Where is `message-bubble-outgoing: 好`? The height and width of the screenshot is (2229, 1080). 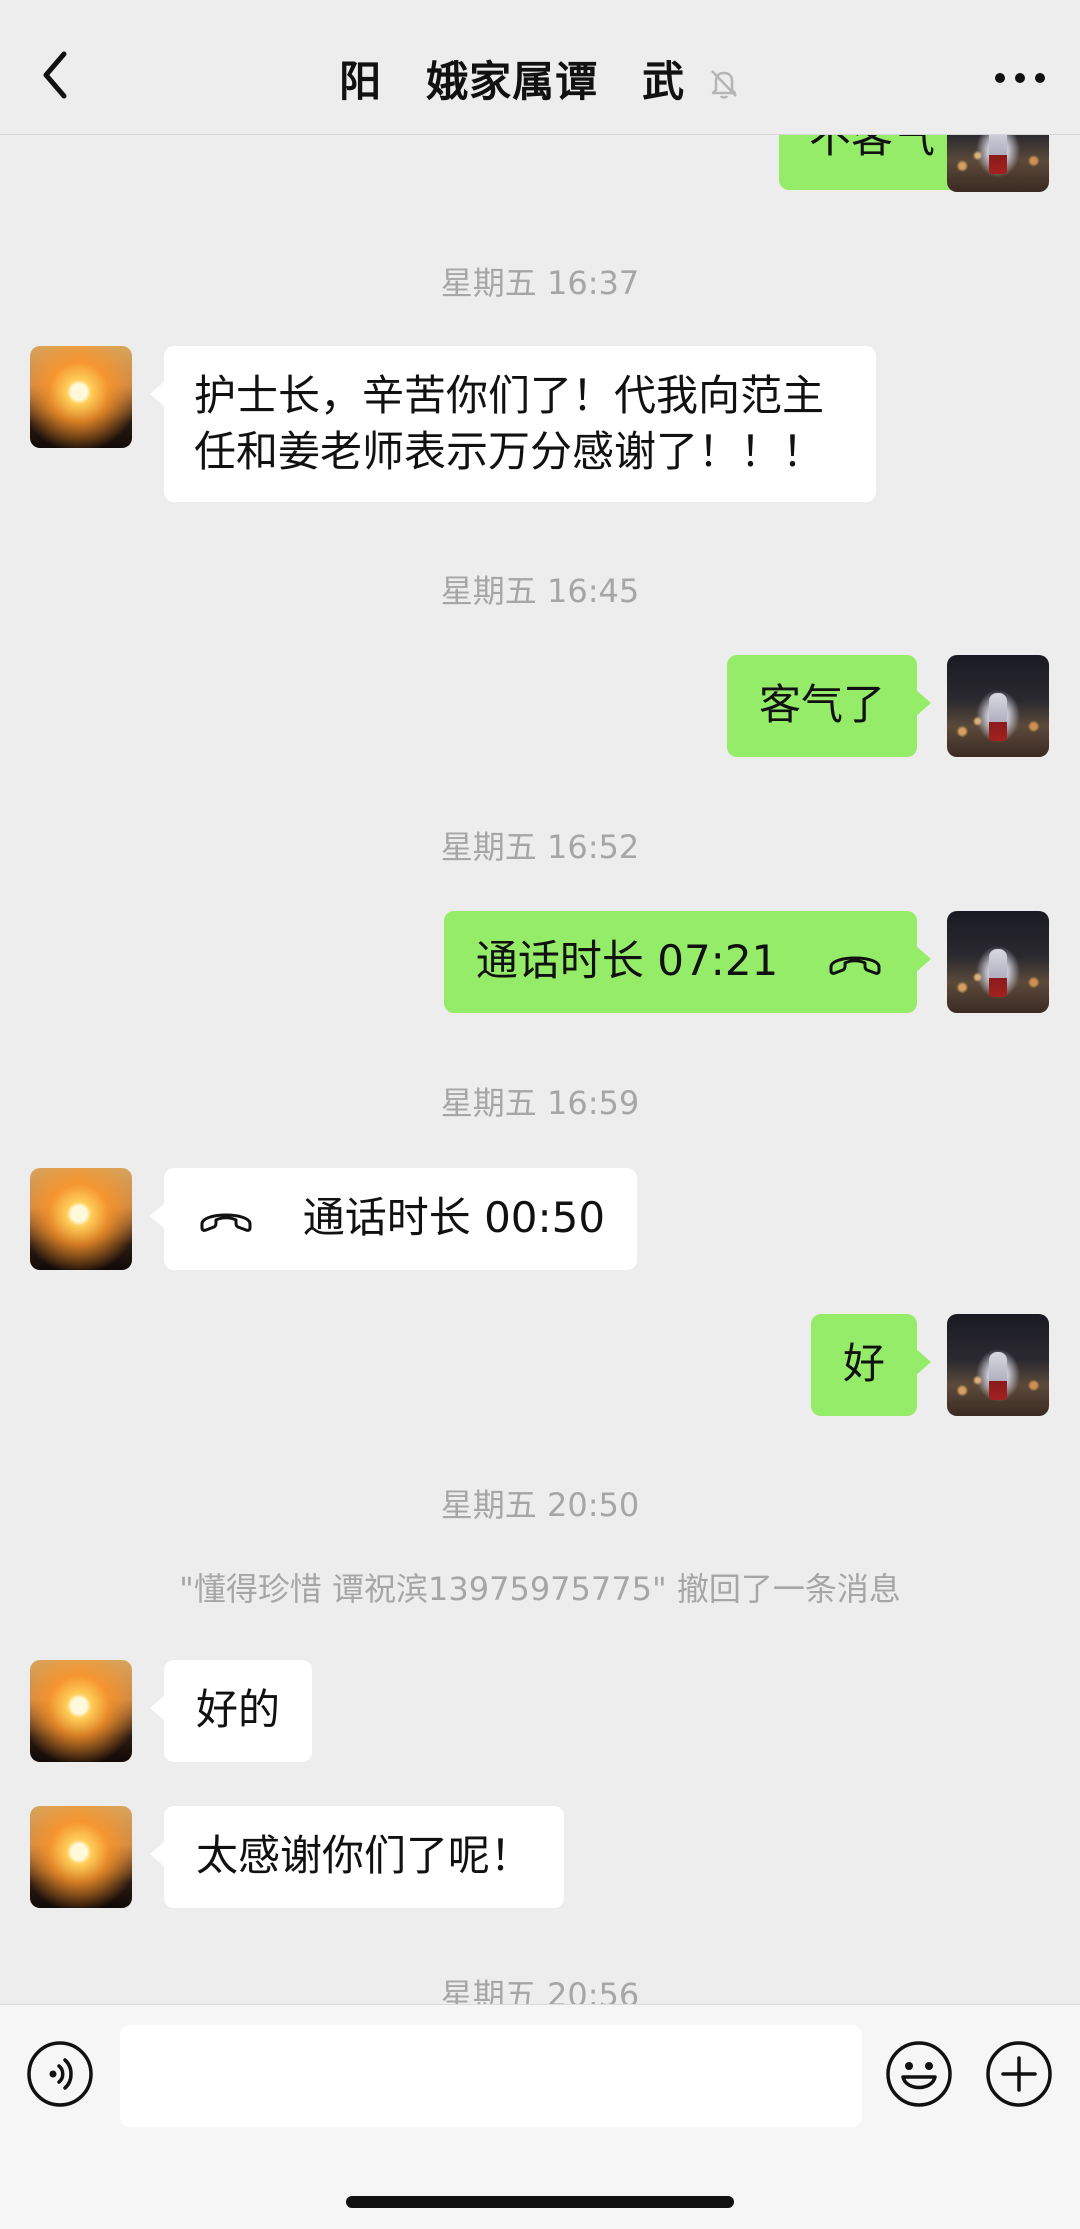
message-bubble-outgoing: 好 is located at coordinates (871, 1365).